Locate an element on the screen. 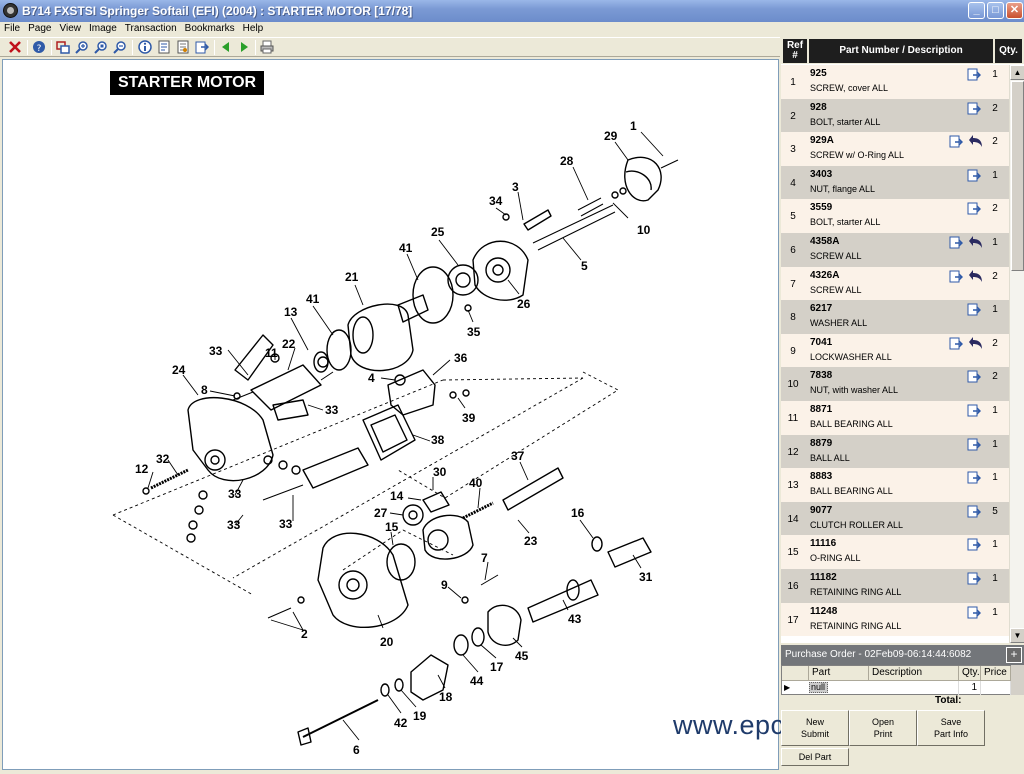 This screenshot has width=1024, height=774. parts-list-row: 10 7838 NUT, with washer ALL 2 is located at coordinates (895, 384).